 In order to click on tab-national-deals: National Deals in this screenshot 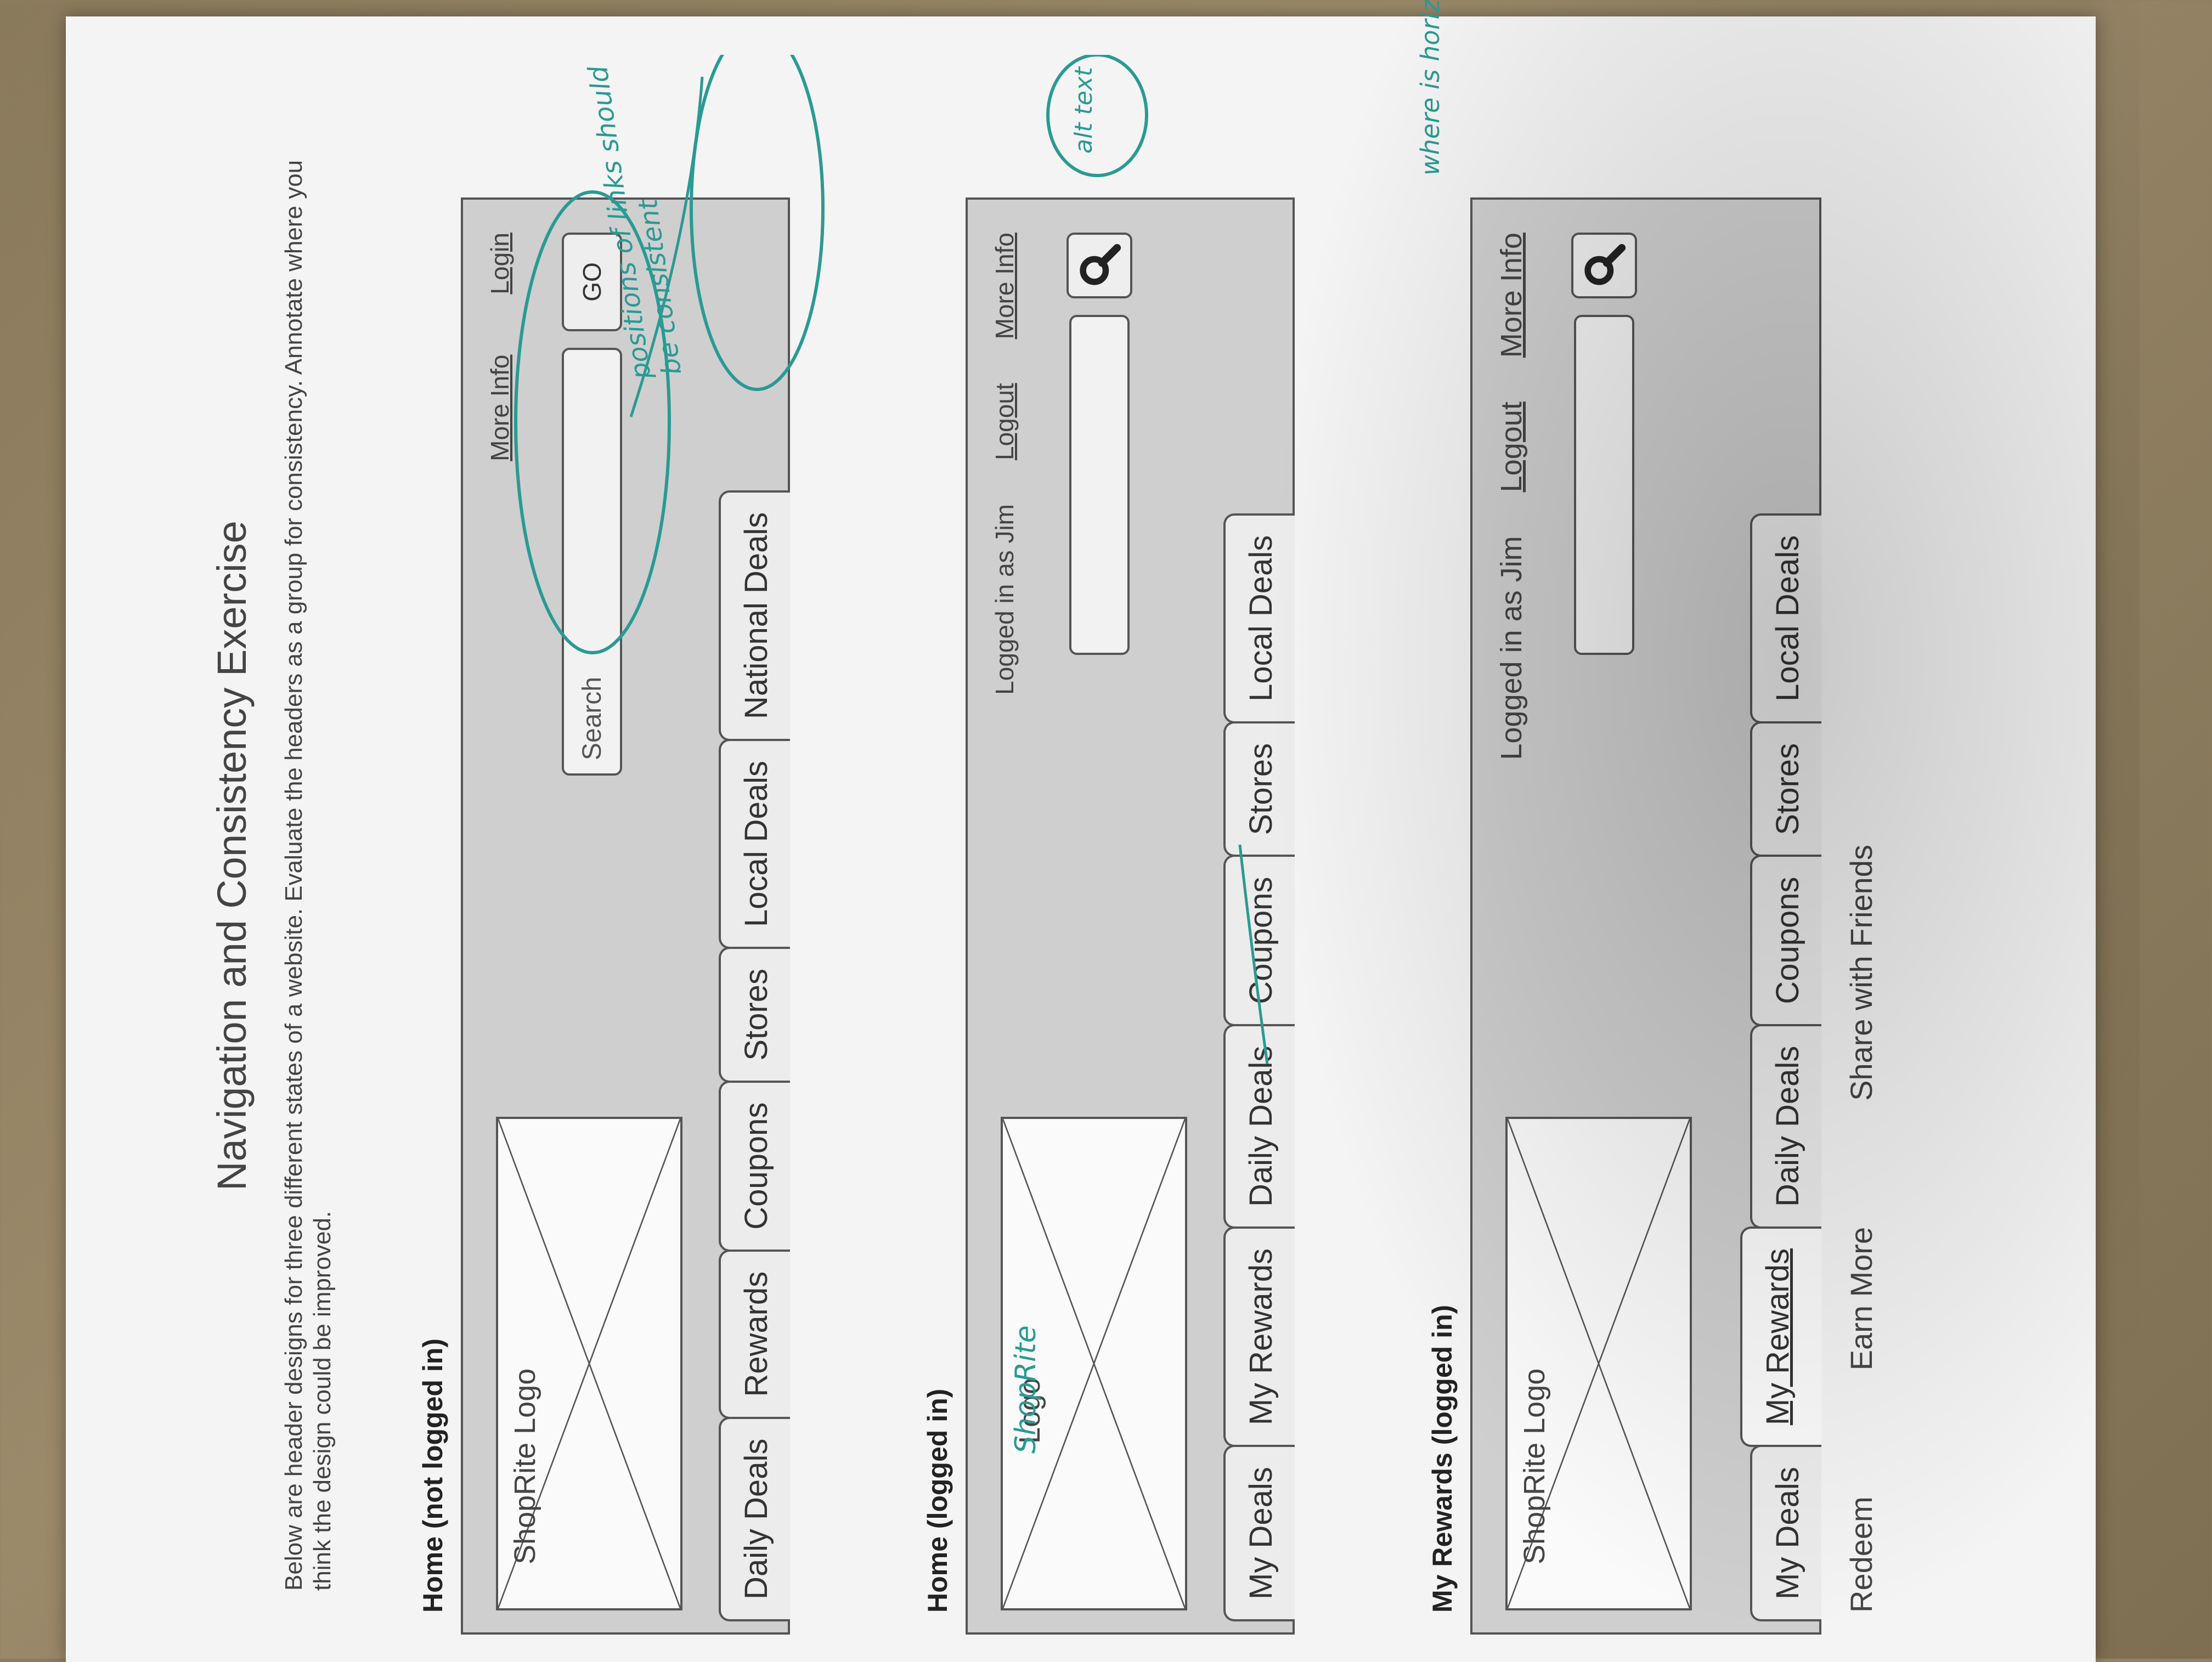, I will do `click(754, 616)`.